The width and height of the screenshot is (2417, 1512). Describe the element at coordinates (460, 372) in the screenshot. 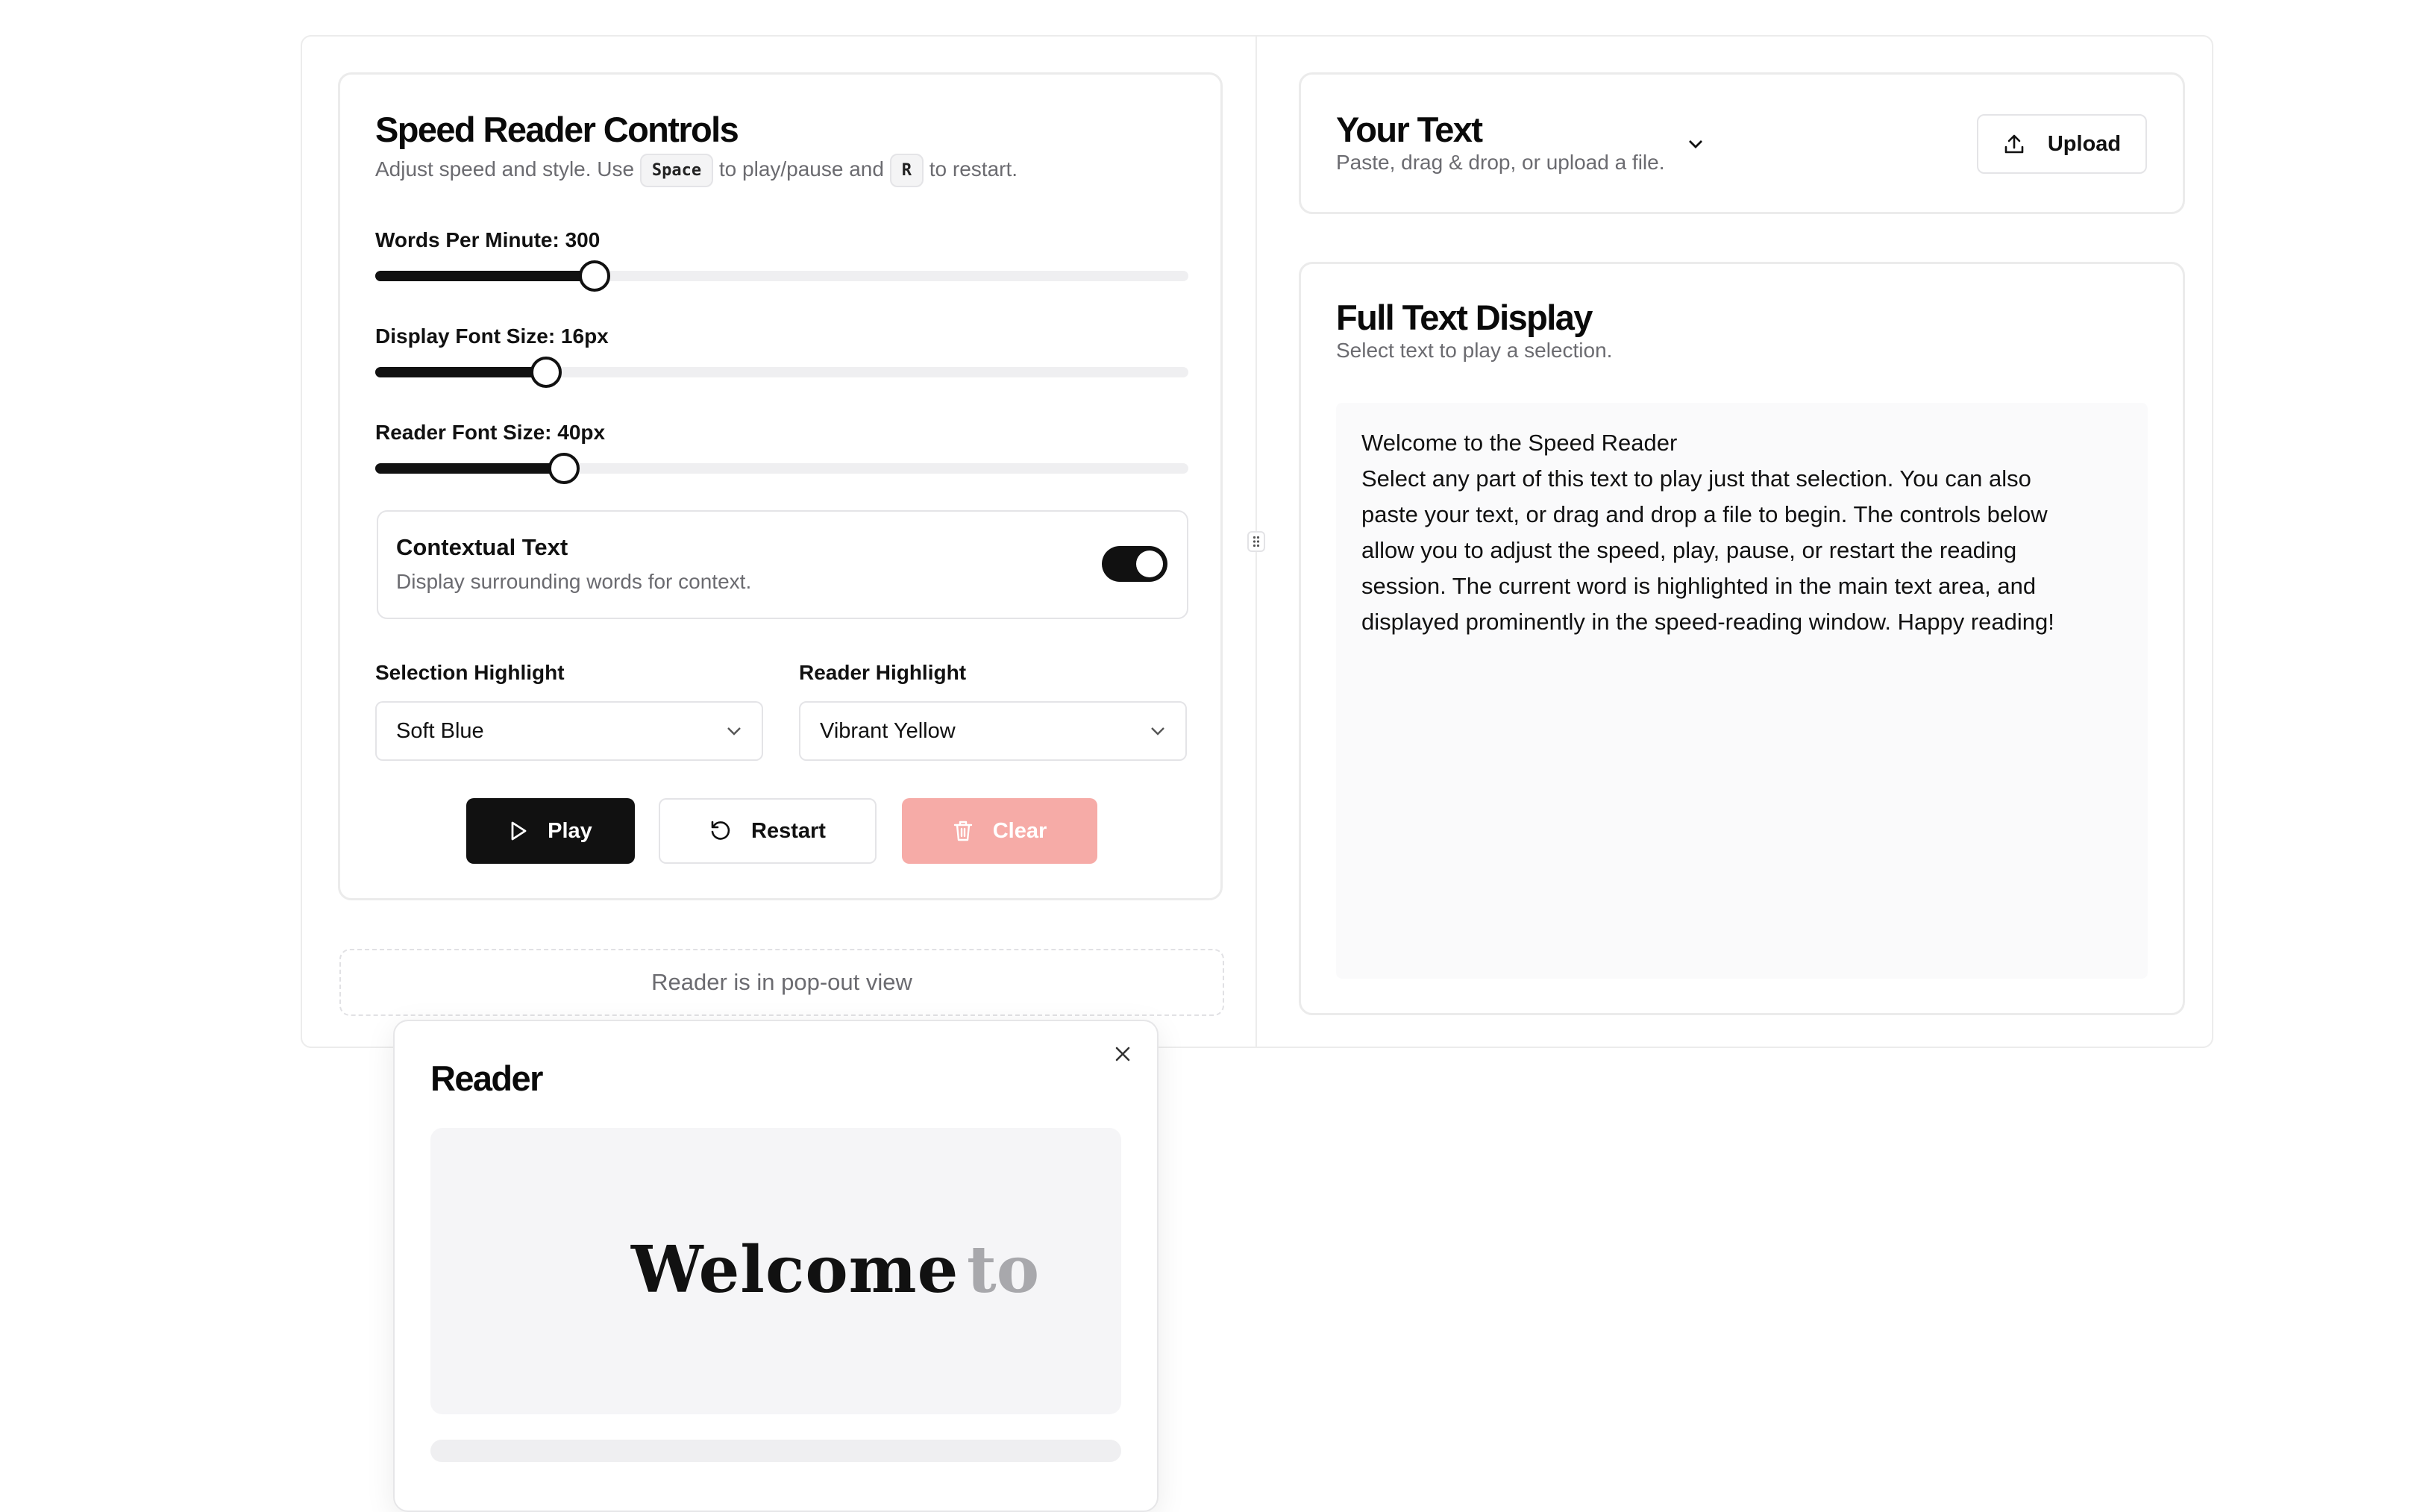

I see `display-font-slider-fill` at that location.